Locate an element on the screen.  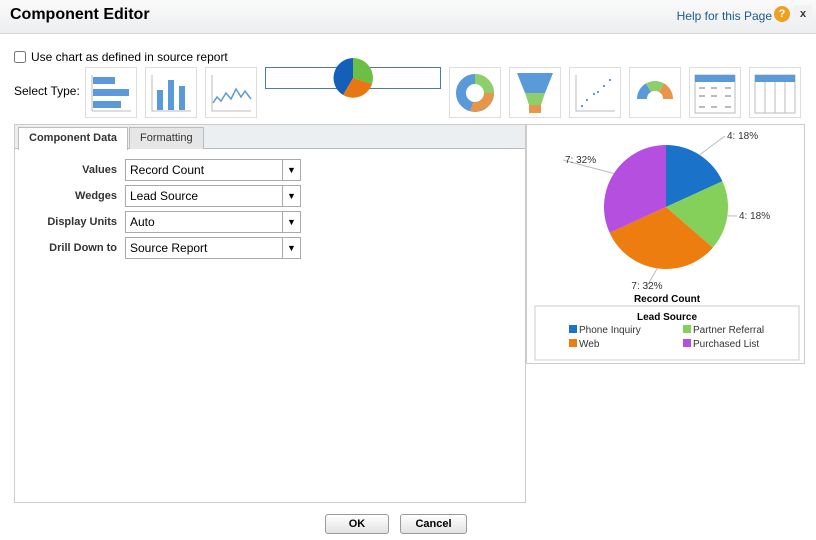
table-icon is located at coordinates (715, 93).